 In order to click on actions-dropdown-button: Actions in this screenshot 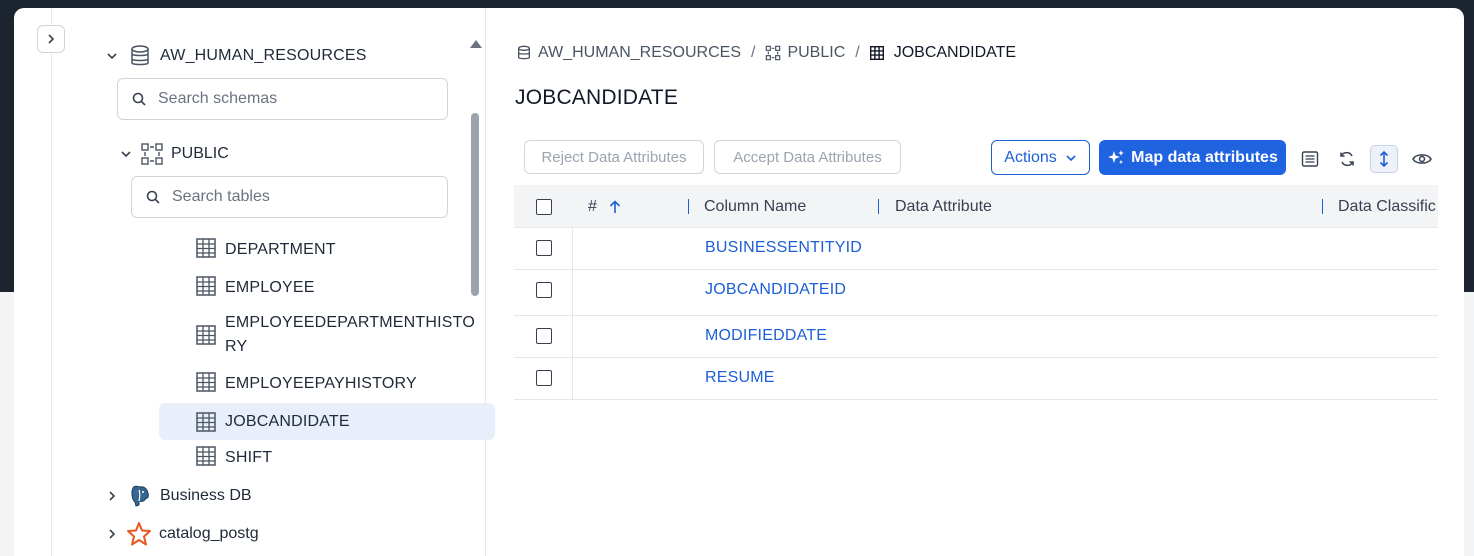, I will do `click(1040, 157)`.